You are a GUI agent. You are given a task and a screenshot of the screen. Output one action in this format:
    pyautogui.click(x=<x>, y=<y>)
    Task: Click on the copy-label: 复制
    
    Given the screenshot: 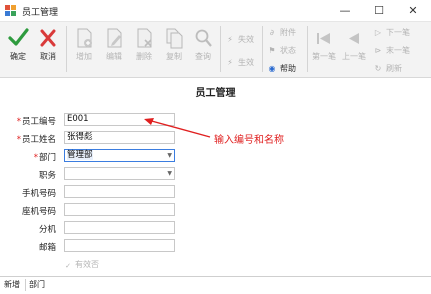 What is the action you would take?
    pyautogui.click(x=174, y=56)
    